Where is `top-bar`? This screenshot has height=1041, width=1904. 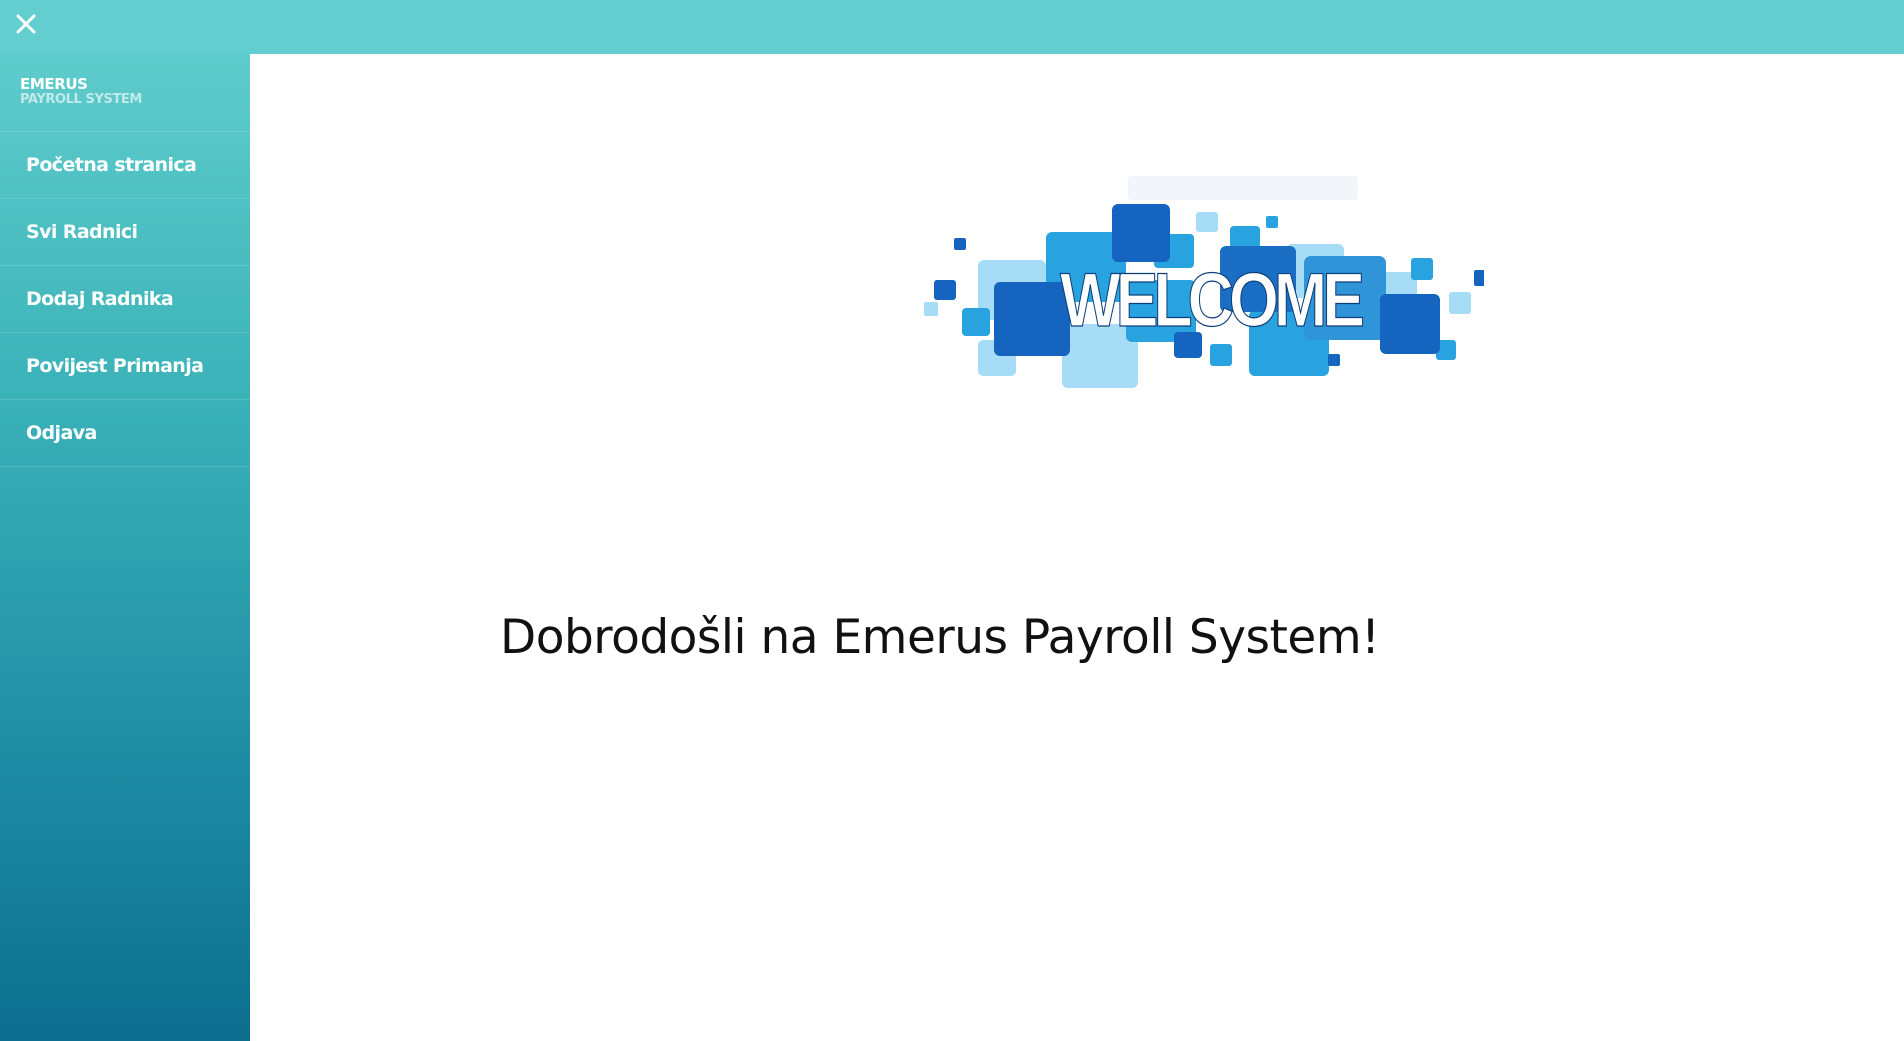
top-bar is located at coordinates (952, 27).